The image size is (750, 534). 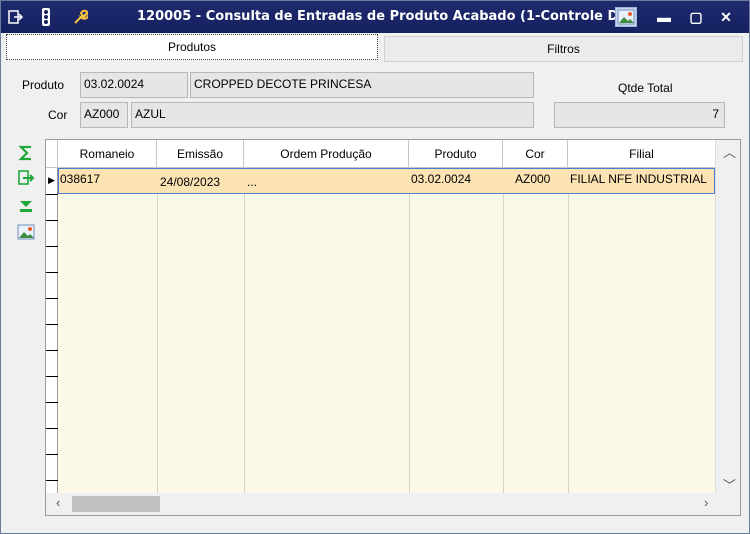 I want to click on last-record-icon, so click(x=26, y=206).